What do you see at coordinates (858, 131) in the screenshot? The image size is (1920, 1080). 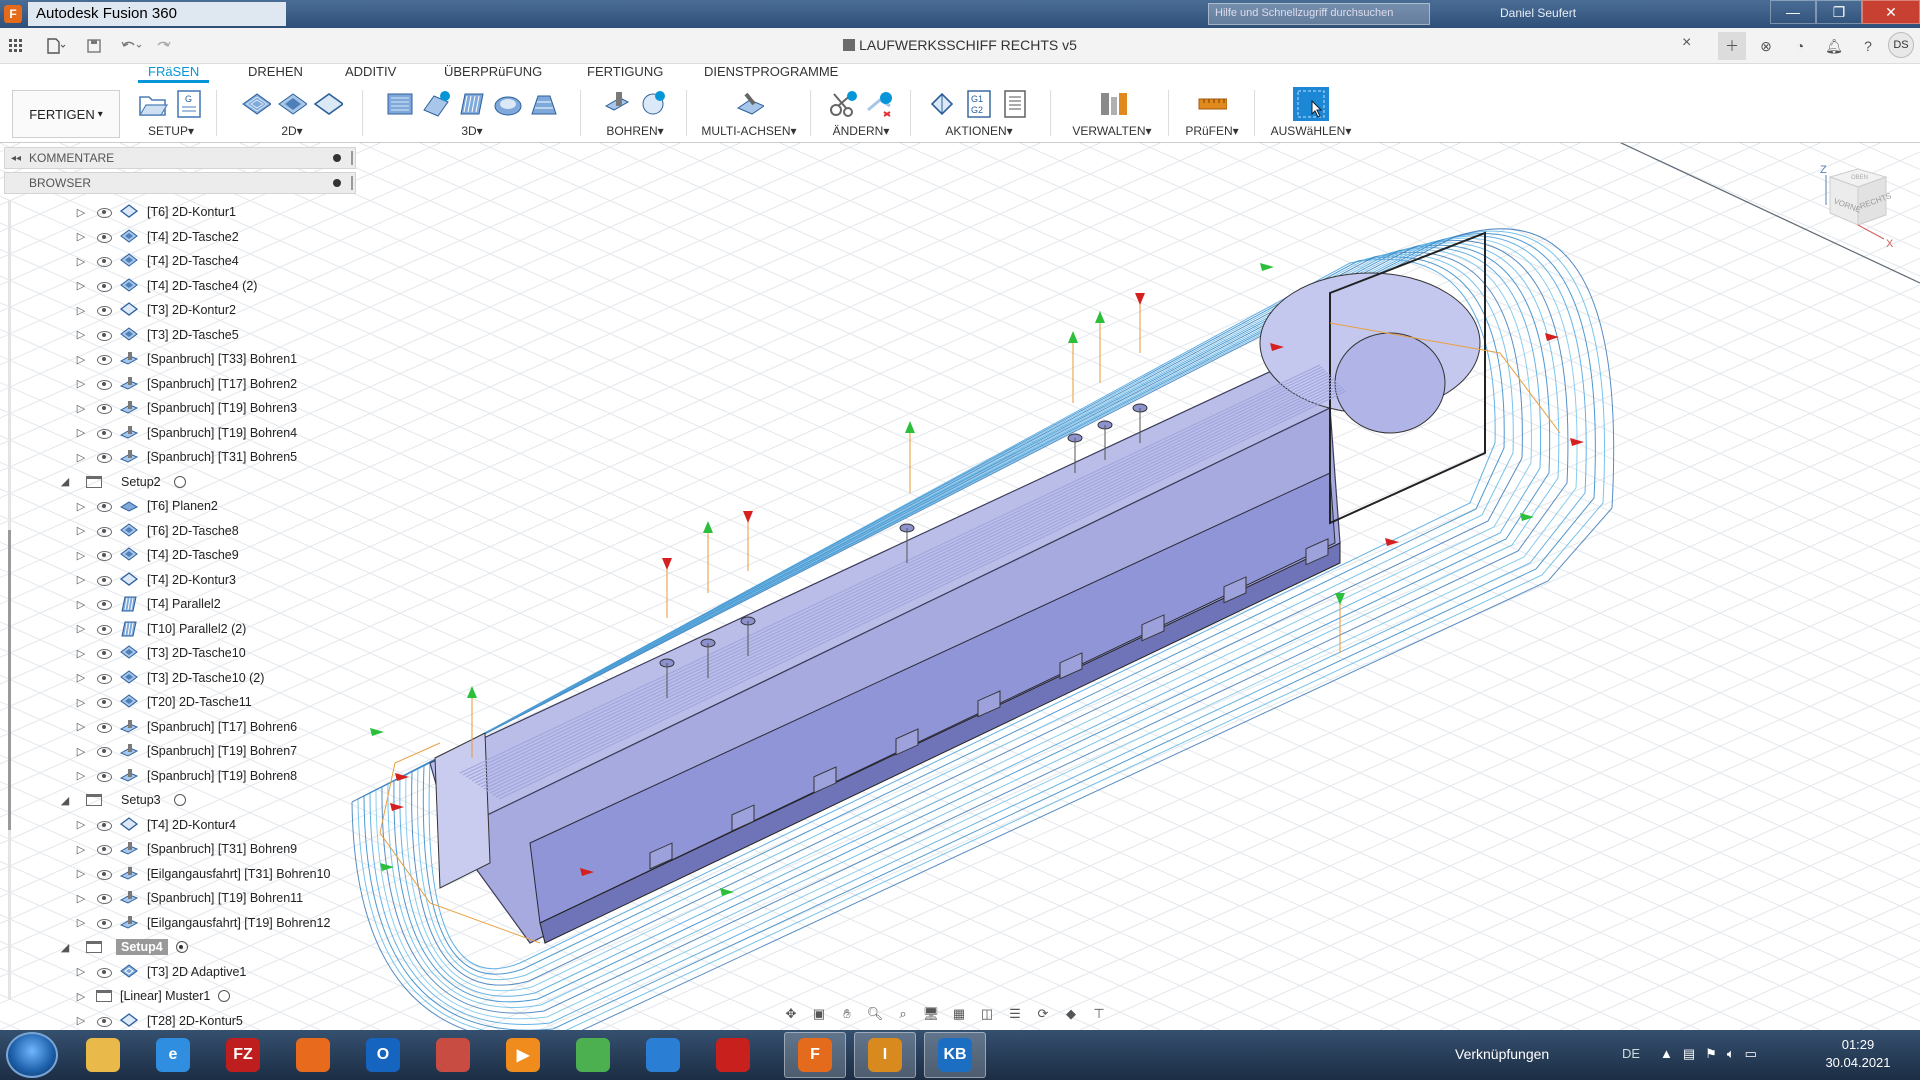 I see `group-label-aendern: ÄNDERN` at bounding box center [858, 131].